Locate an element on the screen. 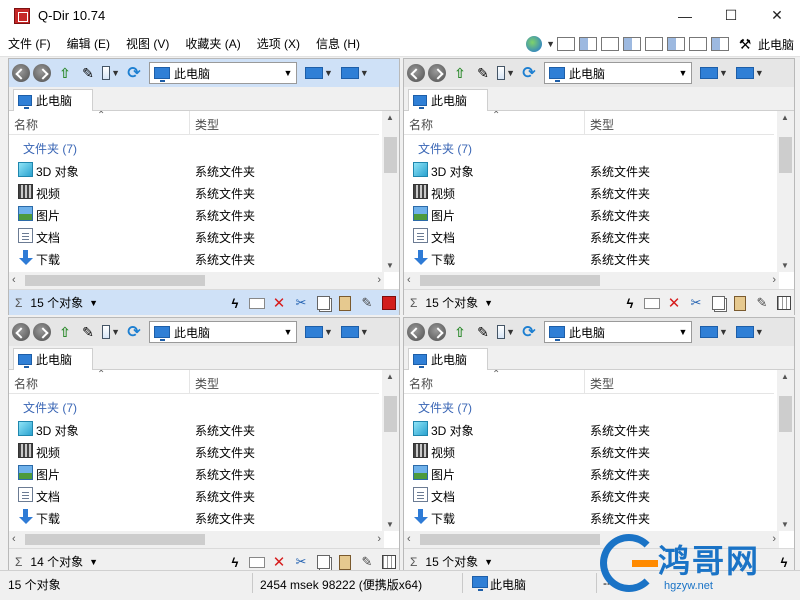 Image resolution: width=800 pixels, height=600 pixels. lightning-icon: ϟ is located at coordinates (235, 303).